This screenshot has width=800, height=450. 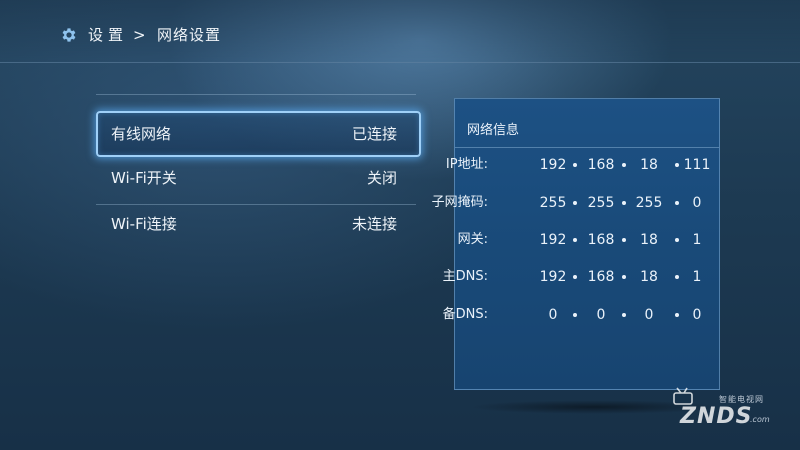 What do you see at coordinates (460, 203) in the screenshot?
I see `info-row-label: 子网掩码` at bounding box center [460, 203].